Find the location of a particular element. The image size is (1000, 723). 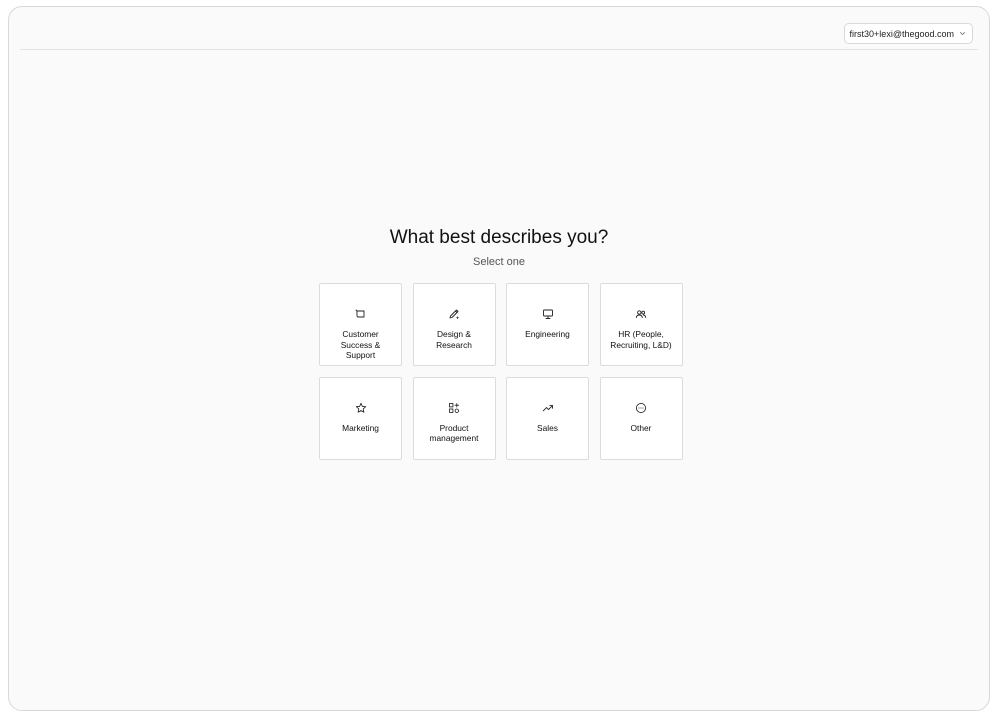

option-marketing: Marketing is located at coordinates (360, 418).